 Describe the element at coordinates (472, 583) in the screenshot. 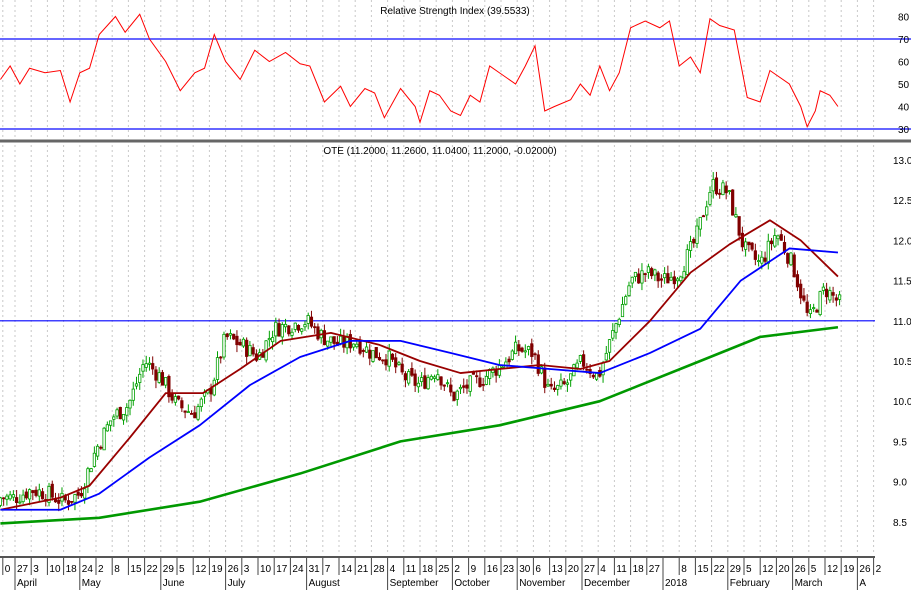

I see `month-label: October` at that location.